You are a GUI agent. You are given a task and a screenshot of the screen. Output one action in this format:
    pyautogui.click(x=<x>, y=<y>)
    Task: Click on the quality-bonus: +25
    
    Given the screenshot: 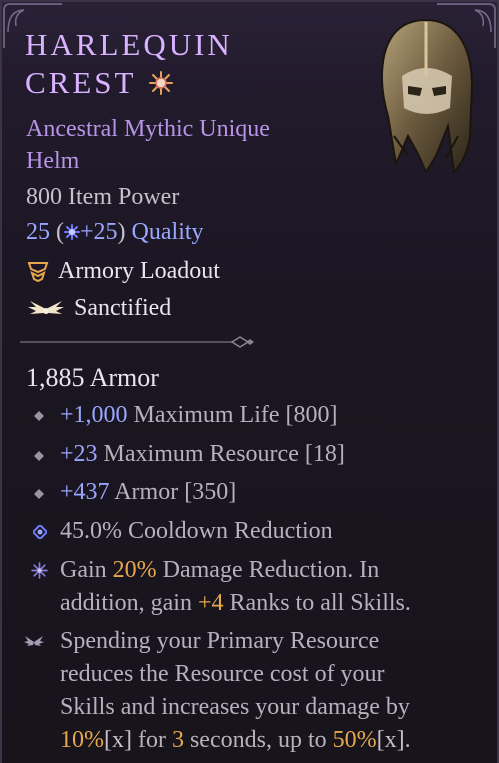 What is the action you would take?
    pyautogui.click(x=99, y=232)
    